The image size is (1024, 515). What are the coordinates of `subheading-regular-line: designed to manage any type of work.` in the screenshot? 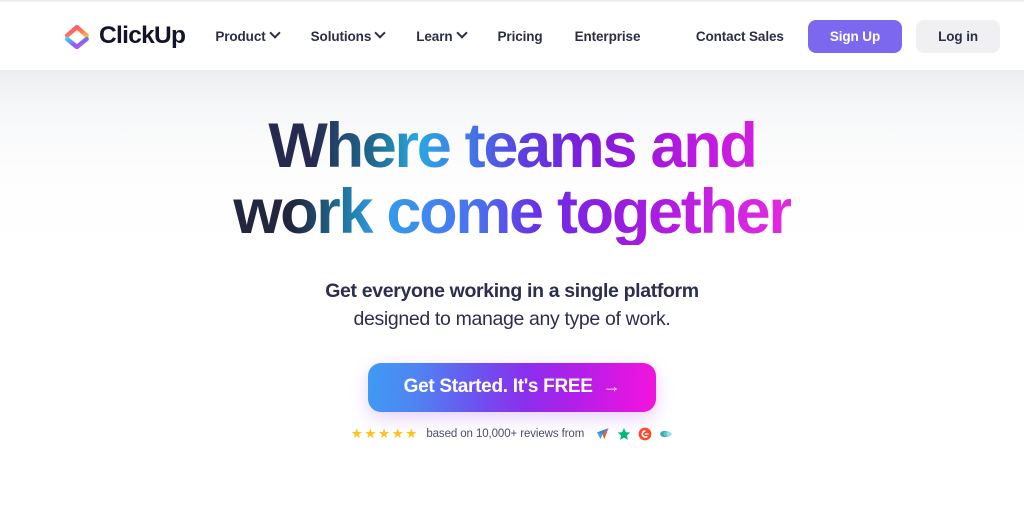 It's located at (512, 319).